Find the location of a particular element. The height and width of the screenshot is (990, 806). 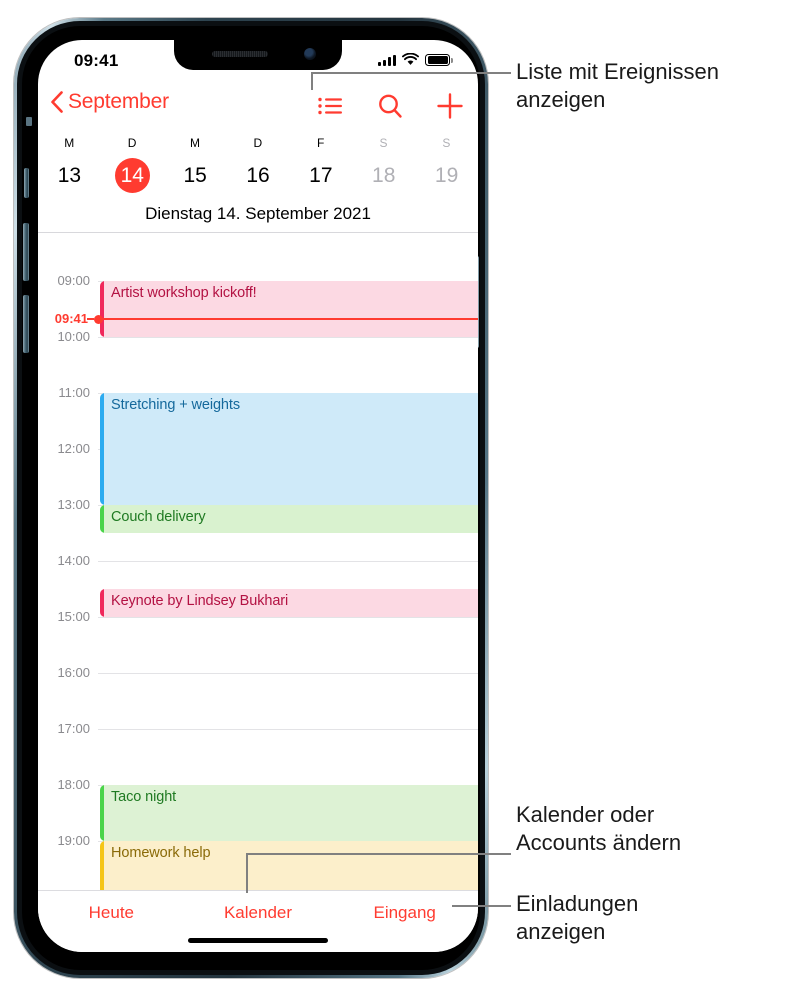

week-day-number: 15 is located at coordinates (195, 175).